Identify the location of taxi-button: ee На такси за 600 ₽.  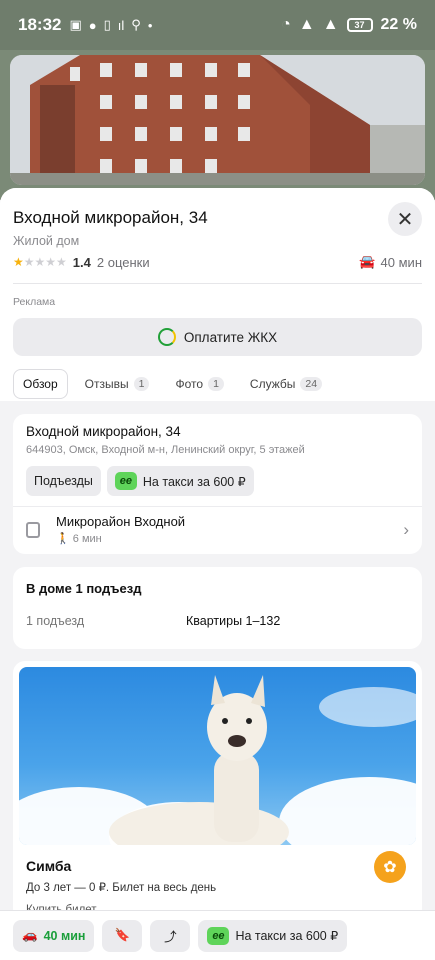
(273, 935).